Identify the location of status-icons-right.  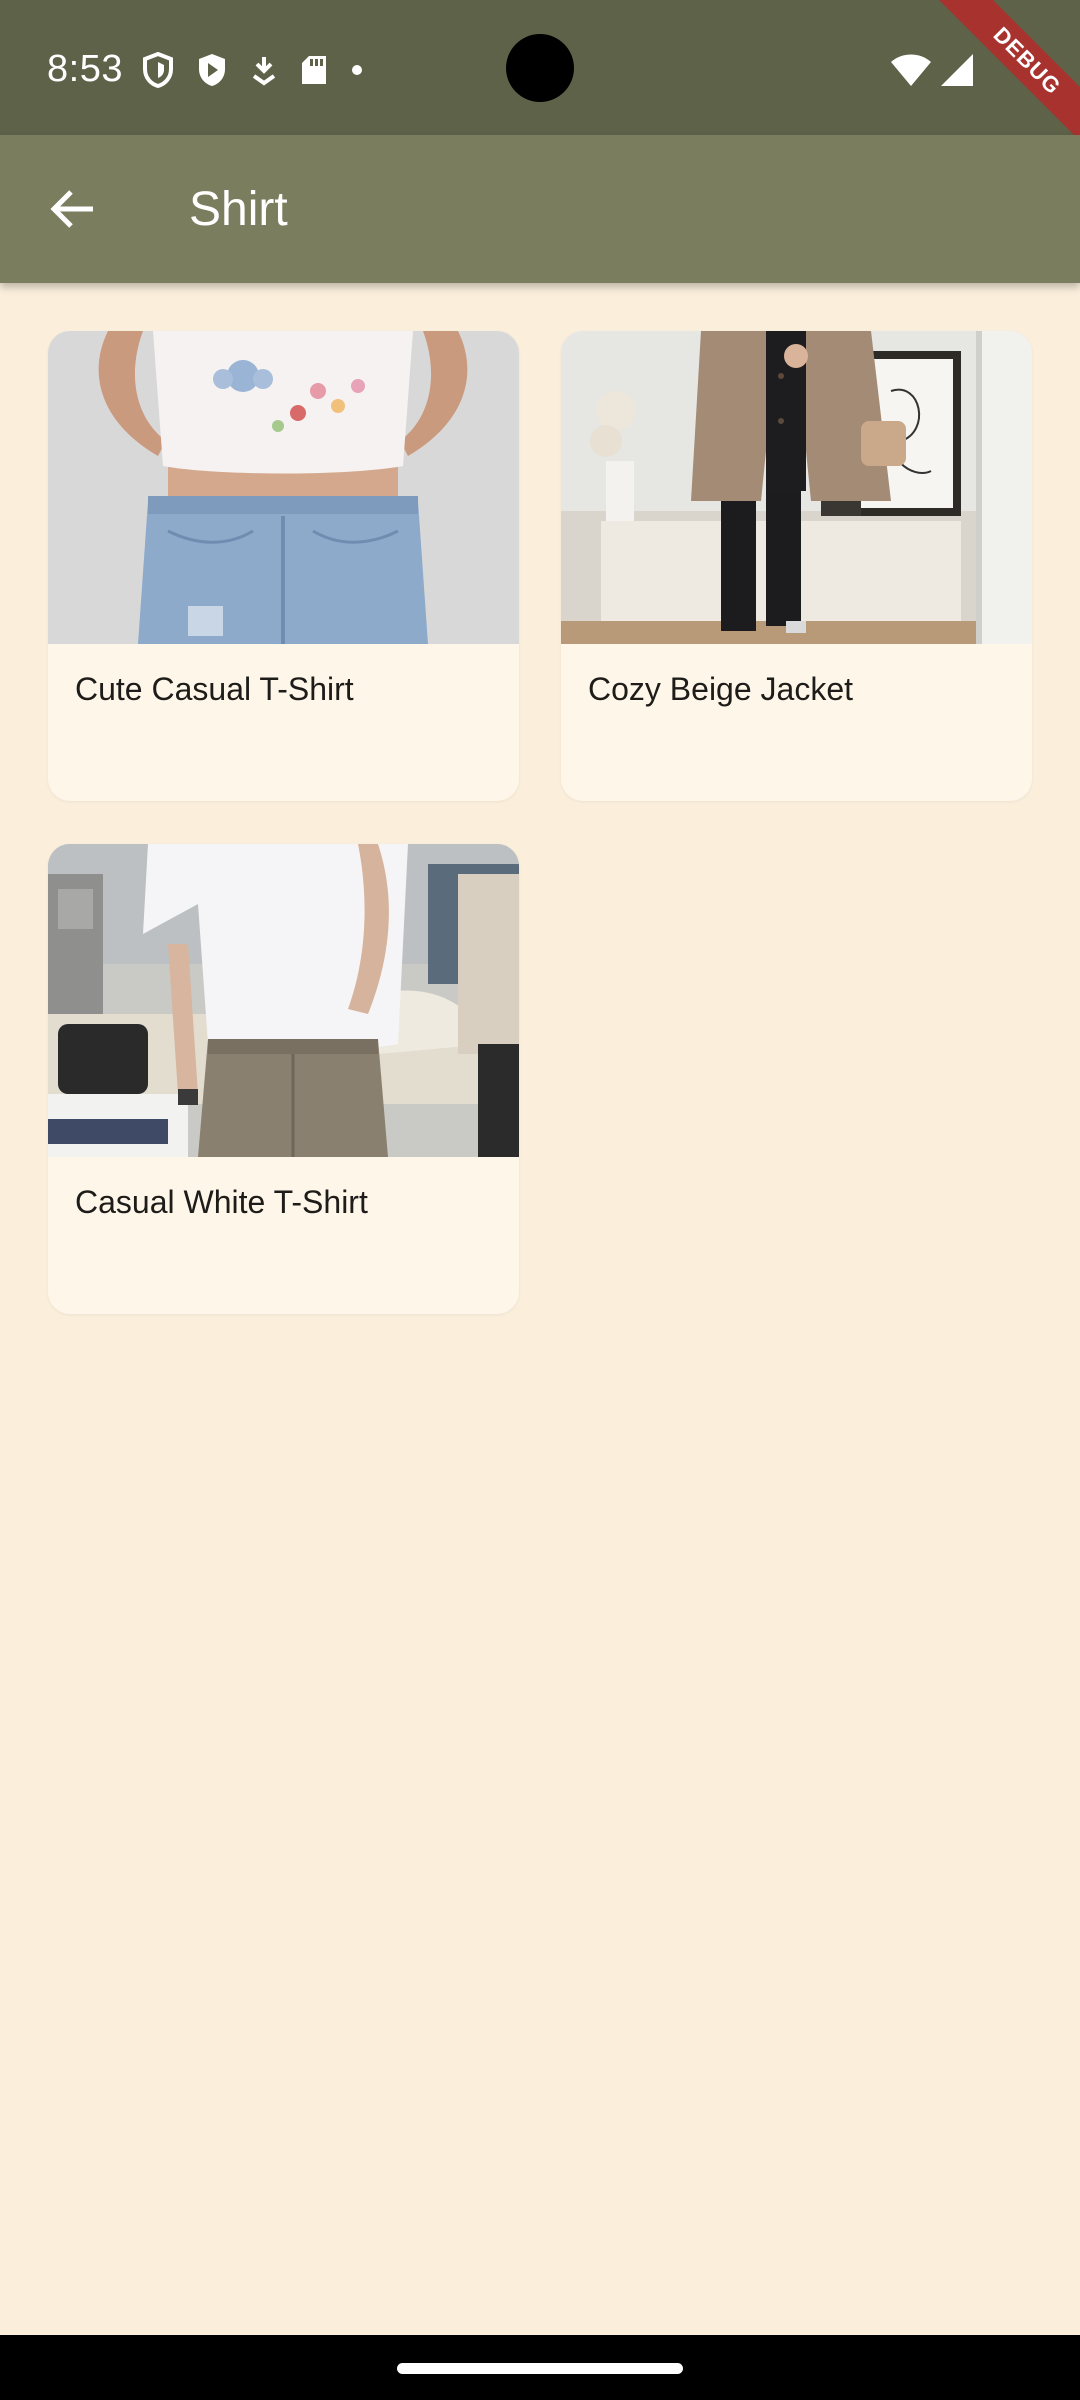
(932, 70).